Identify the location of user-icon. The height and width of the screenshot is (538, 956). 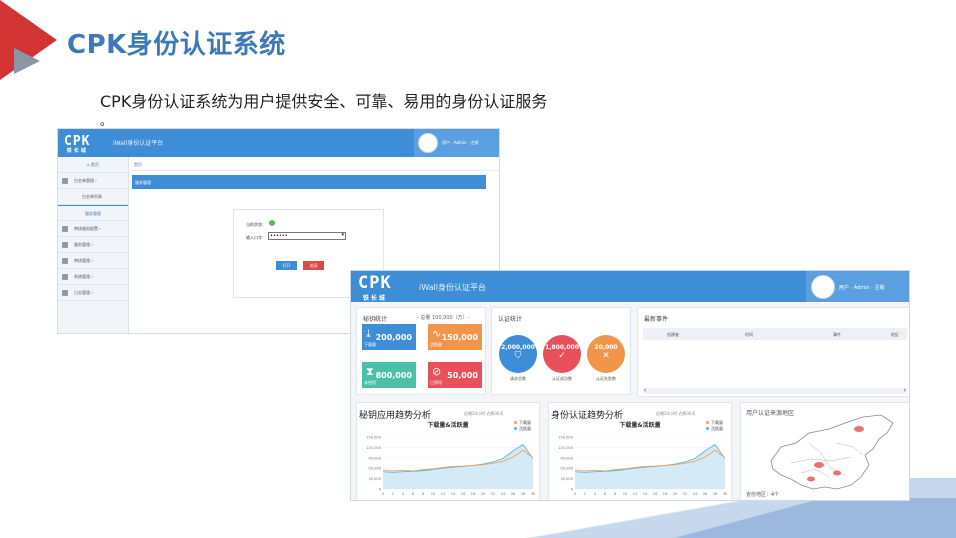
(65, 181).